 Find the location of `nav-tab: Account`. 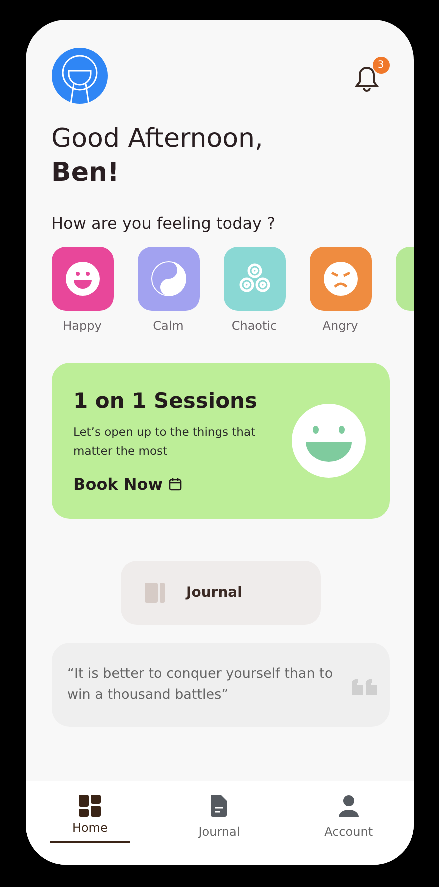

nav-tab: Account is located at coordinates (348, 821).